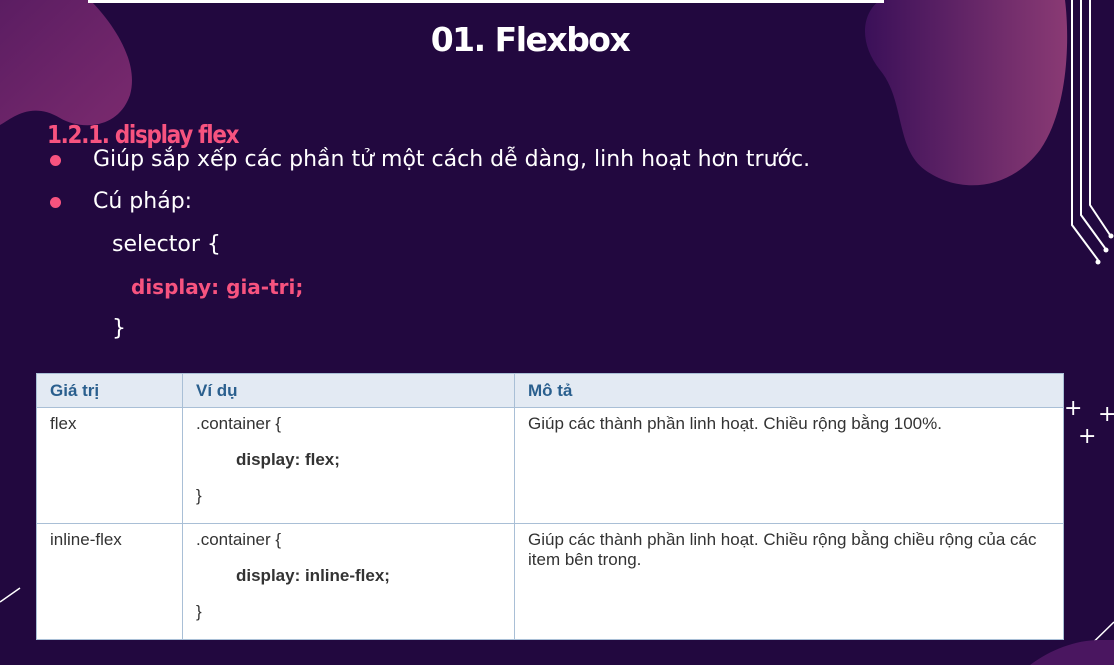 This screenshot has height=665, width=1114. Describe the element at coordinates (109, 581) in the screenshot. I see `cell-value: inline-flex` at that location.